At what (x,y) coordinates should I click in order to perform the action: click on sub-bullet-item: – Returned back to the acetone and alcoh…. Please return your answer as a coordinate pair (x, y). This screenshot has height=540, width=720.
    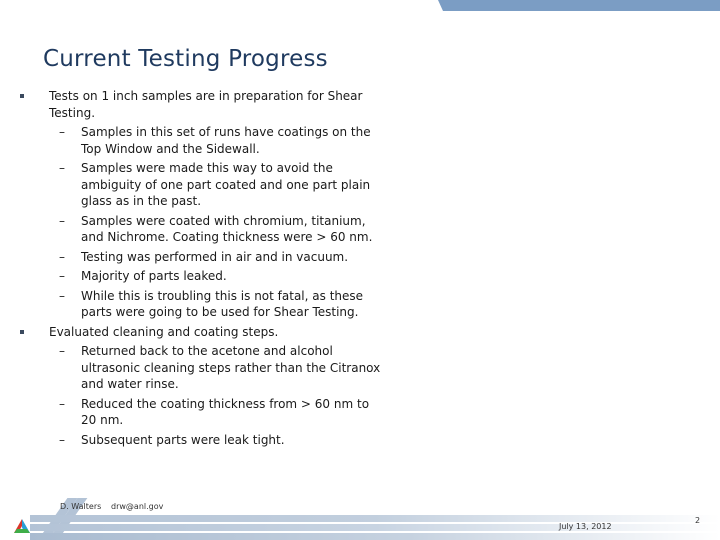
    Looking at the image, I should click on (190, 368).